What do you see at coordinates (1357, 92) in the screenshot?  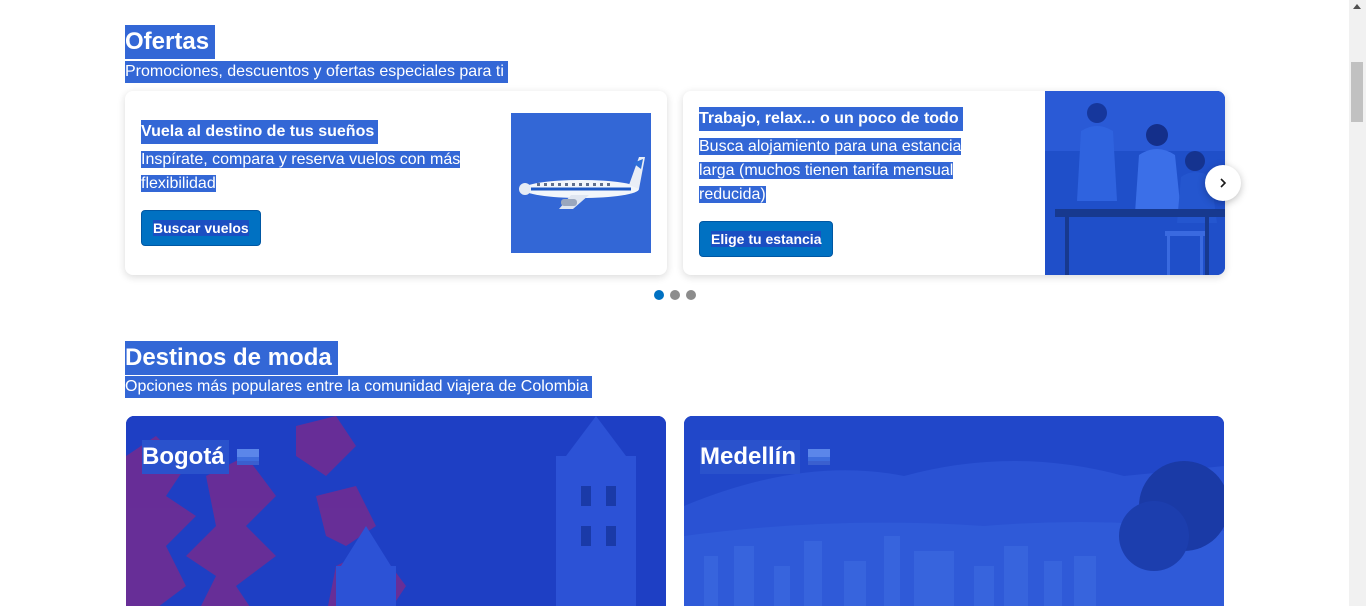 I see `scroll-thumb` at bounding box center [1357, 92].